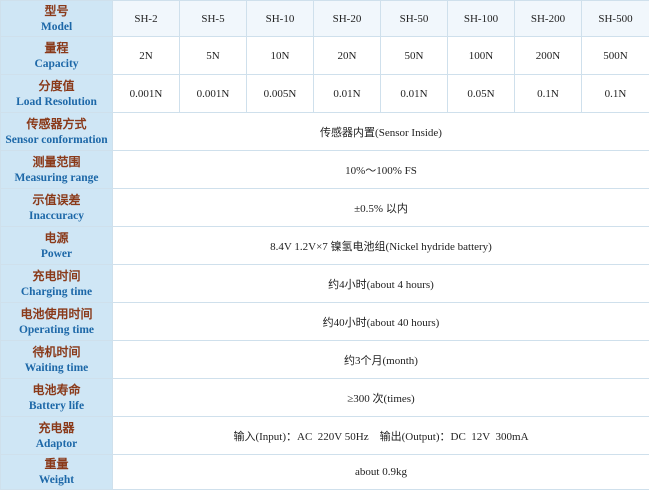 The image size is (649, 492). Describe the element at coordinates (380, 321) in the screenshot. I see `operating-value: 约40小时(about 40 hours)` at that location.